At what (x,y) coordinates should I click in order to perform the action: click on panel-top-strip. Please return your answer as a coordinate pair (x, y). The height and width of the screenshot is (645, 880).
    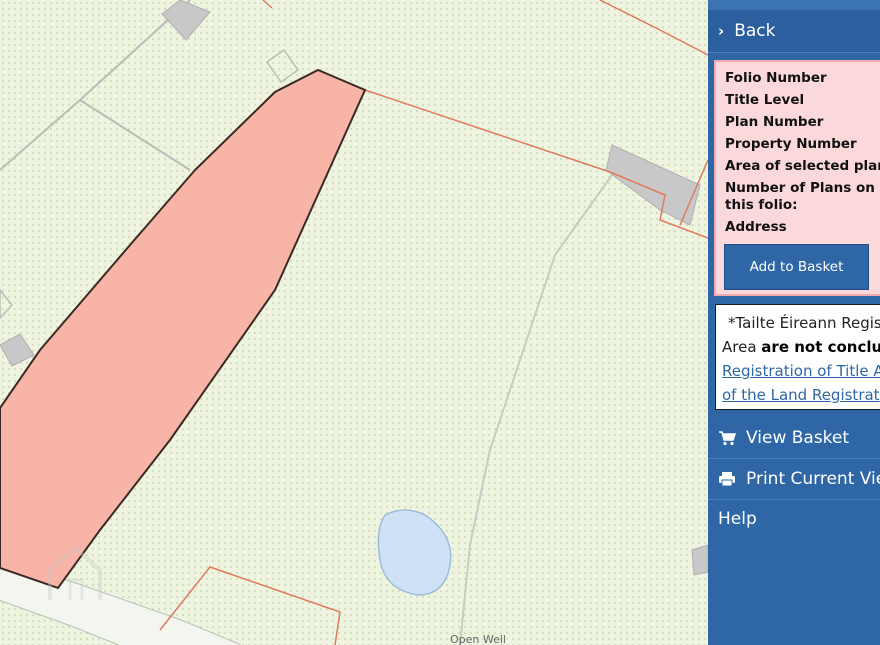
    Looking at the image, I should click on (794, 5).